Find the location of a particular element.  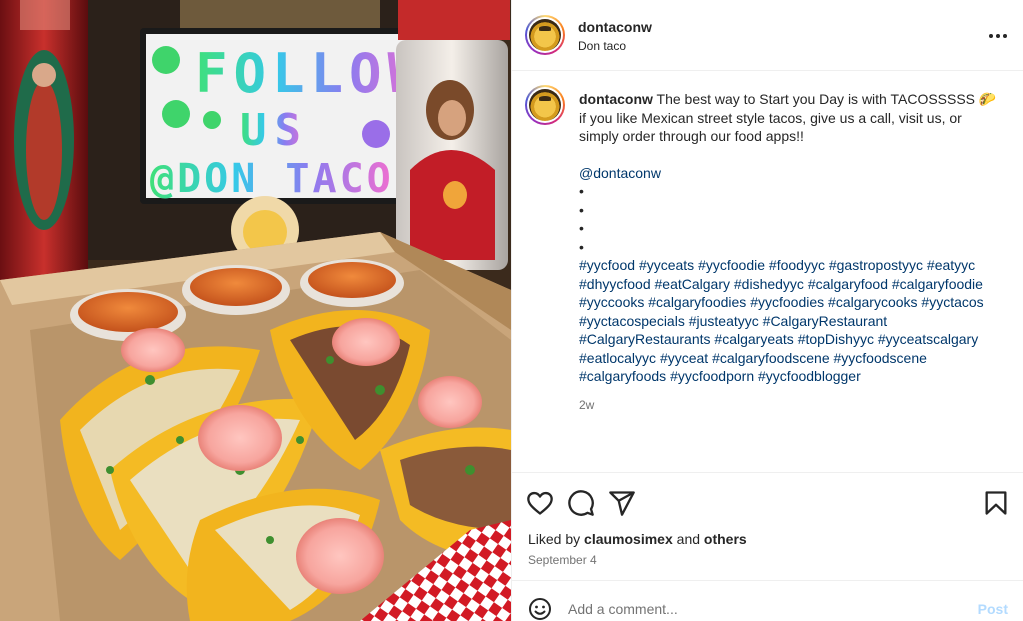

hashtag-link: #yyceatscalgary is located at coordinates (928, 339).